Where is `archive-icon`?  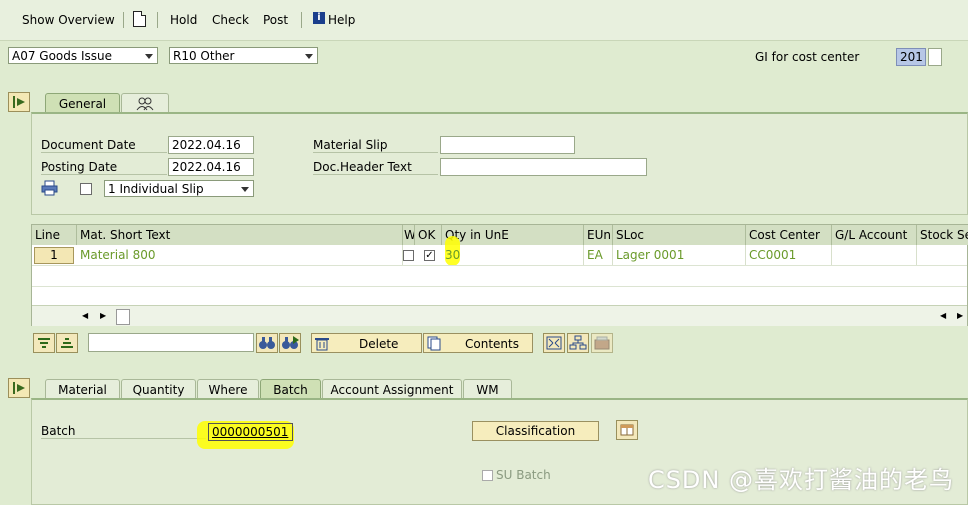 archive-icon is located at coordinates (602, 343).